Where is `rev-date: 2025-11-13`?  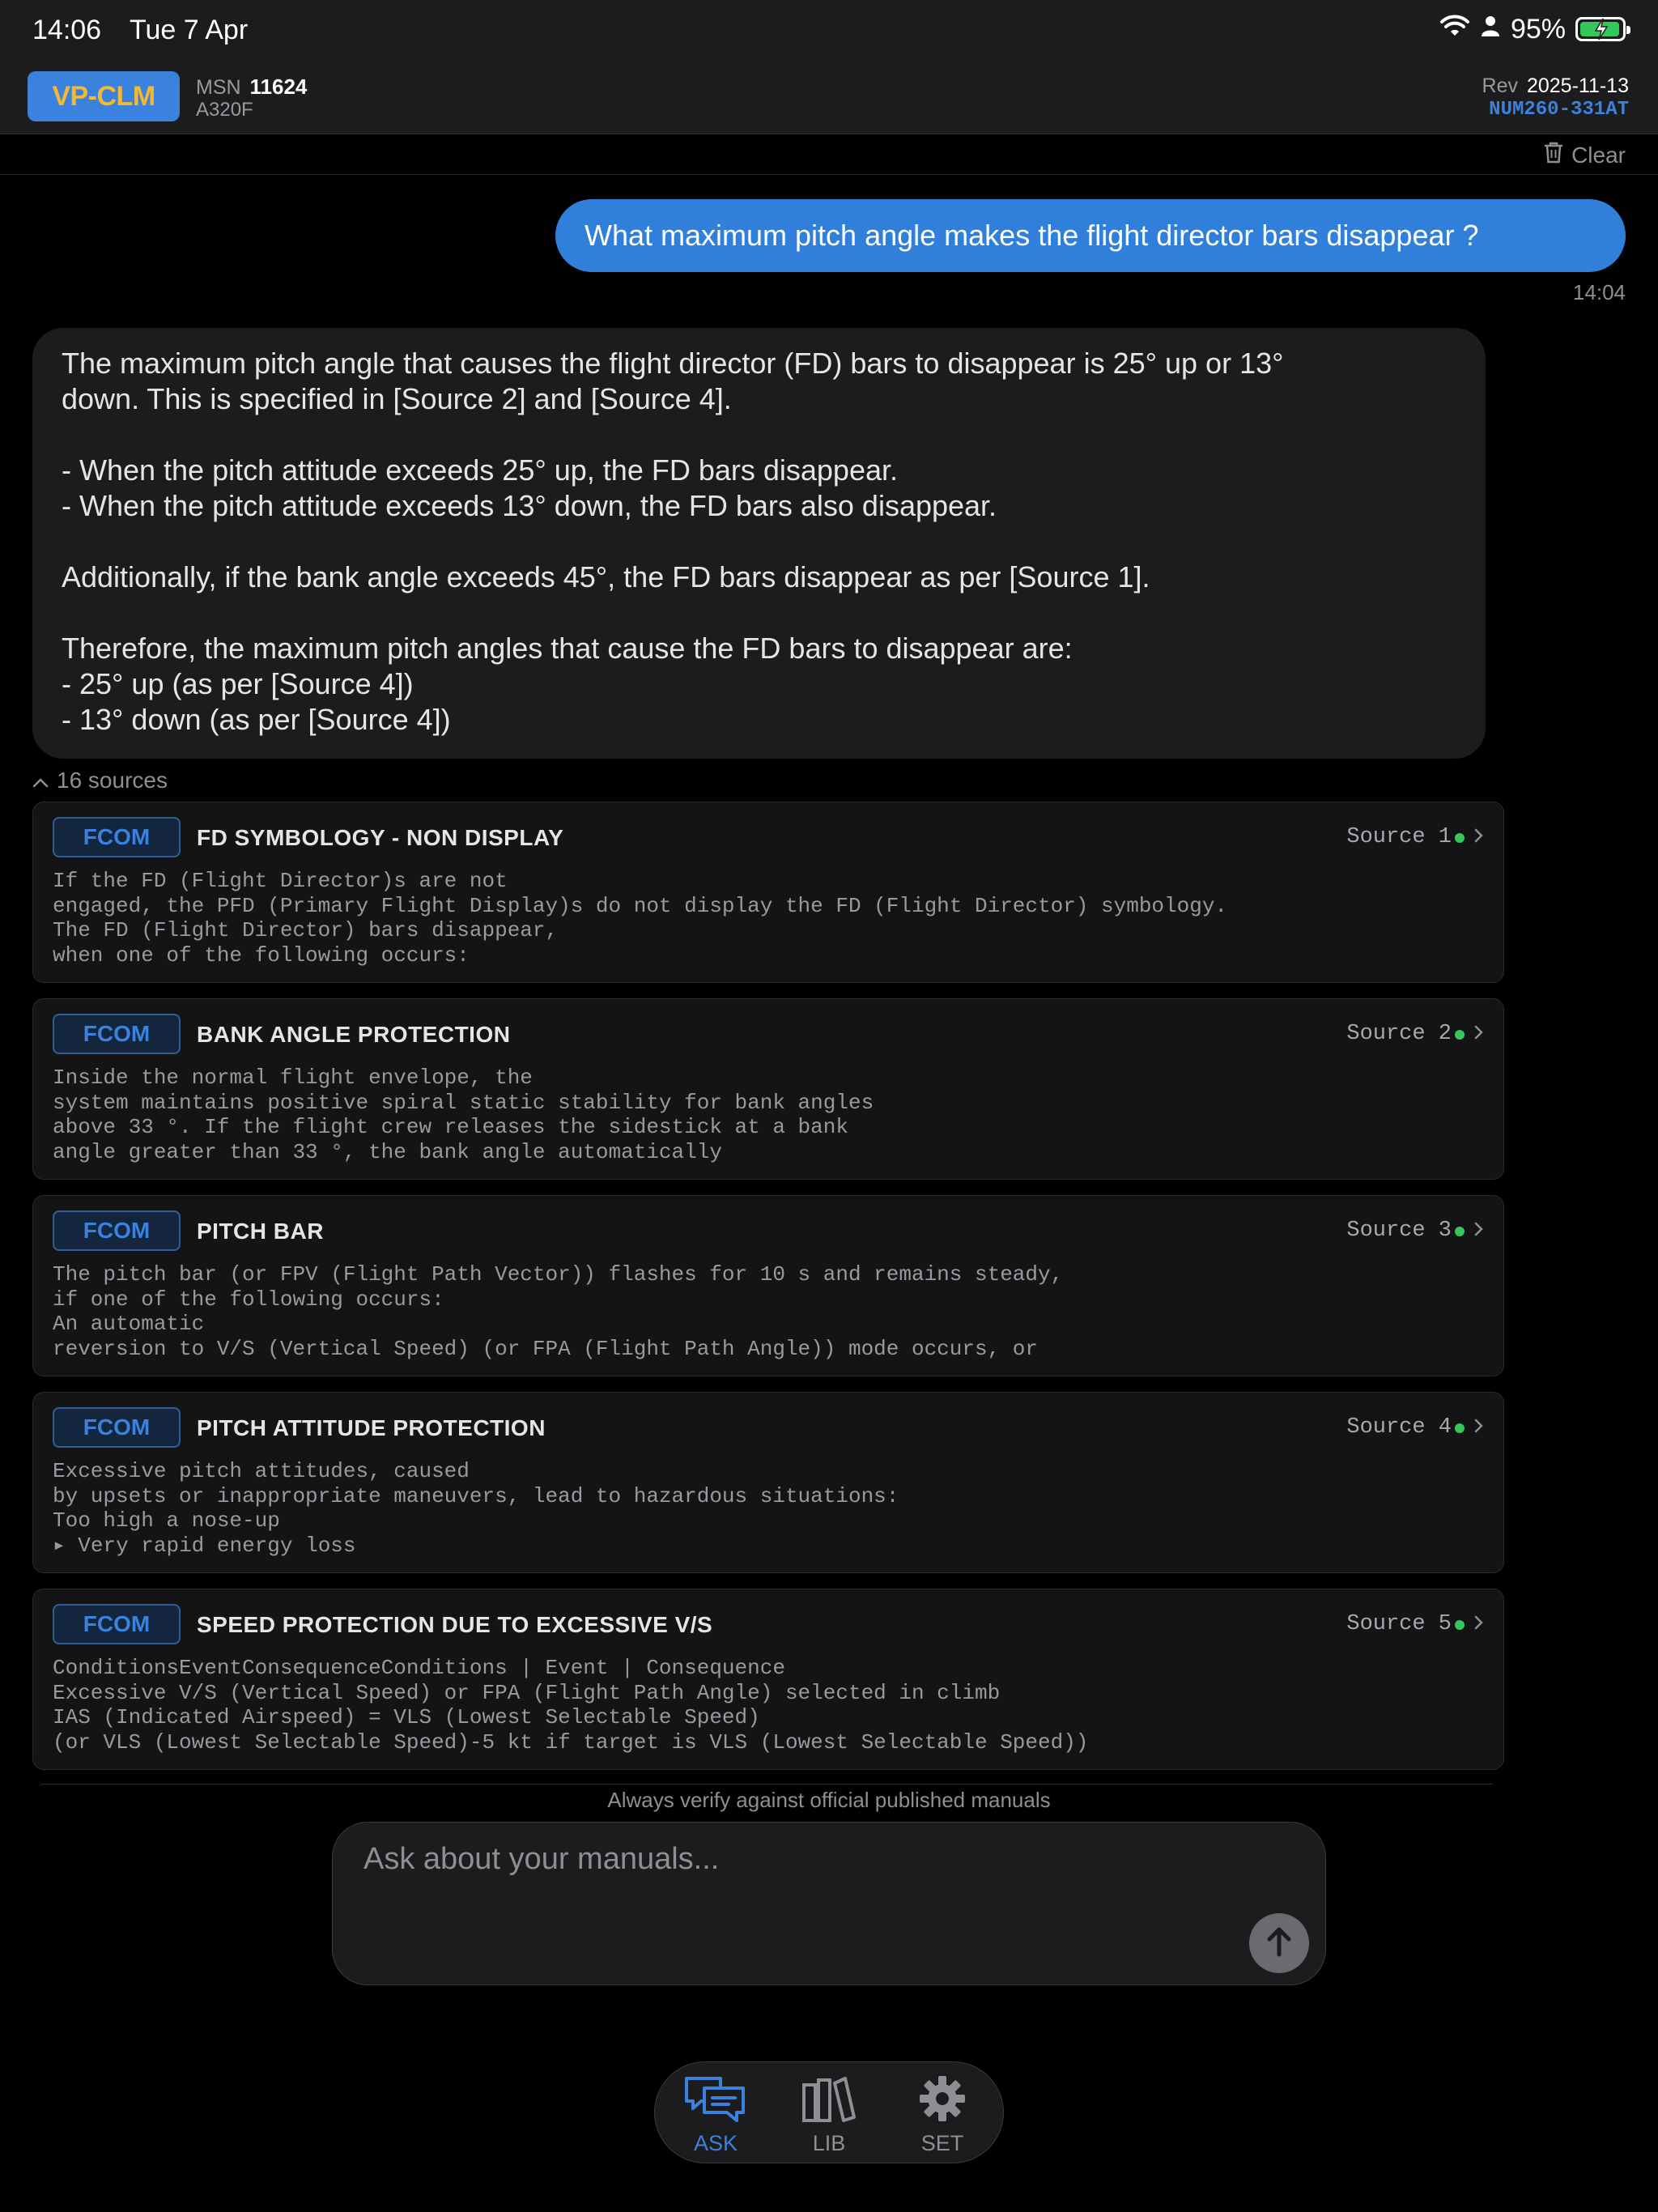 rev-date: 2025-11-13 is located at coordinates (1577, 86).